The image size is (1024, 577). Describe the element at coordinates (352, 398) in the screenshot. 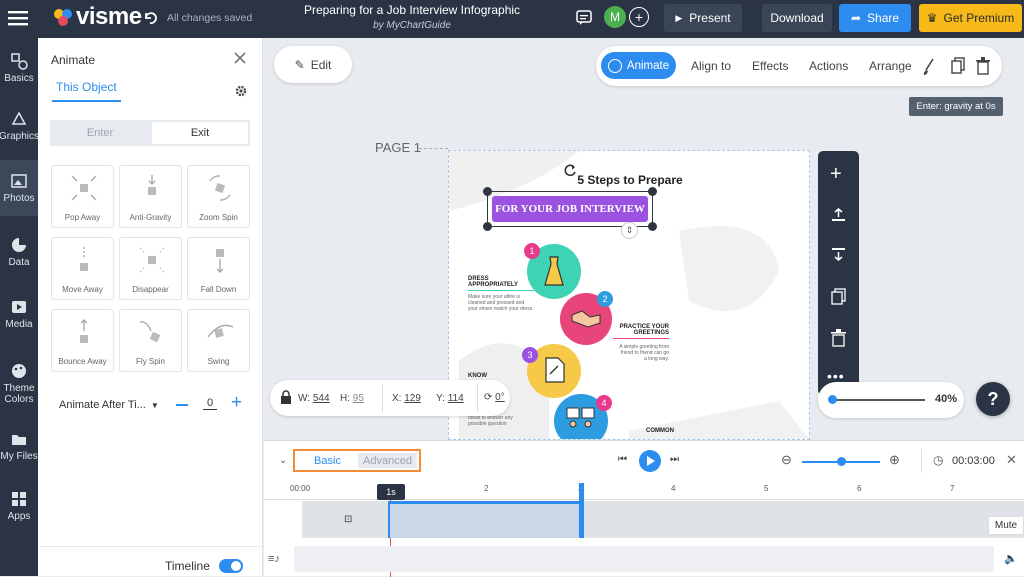

I see `height-field: H: 95` at that location.